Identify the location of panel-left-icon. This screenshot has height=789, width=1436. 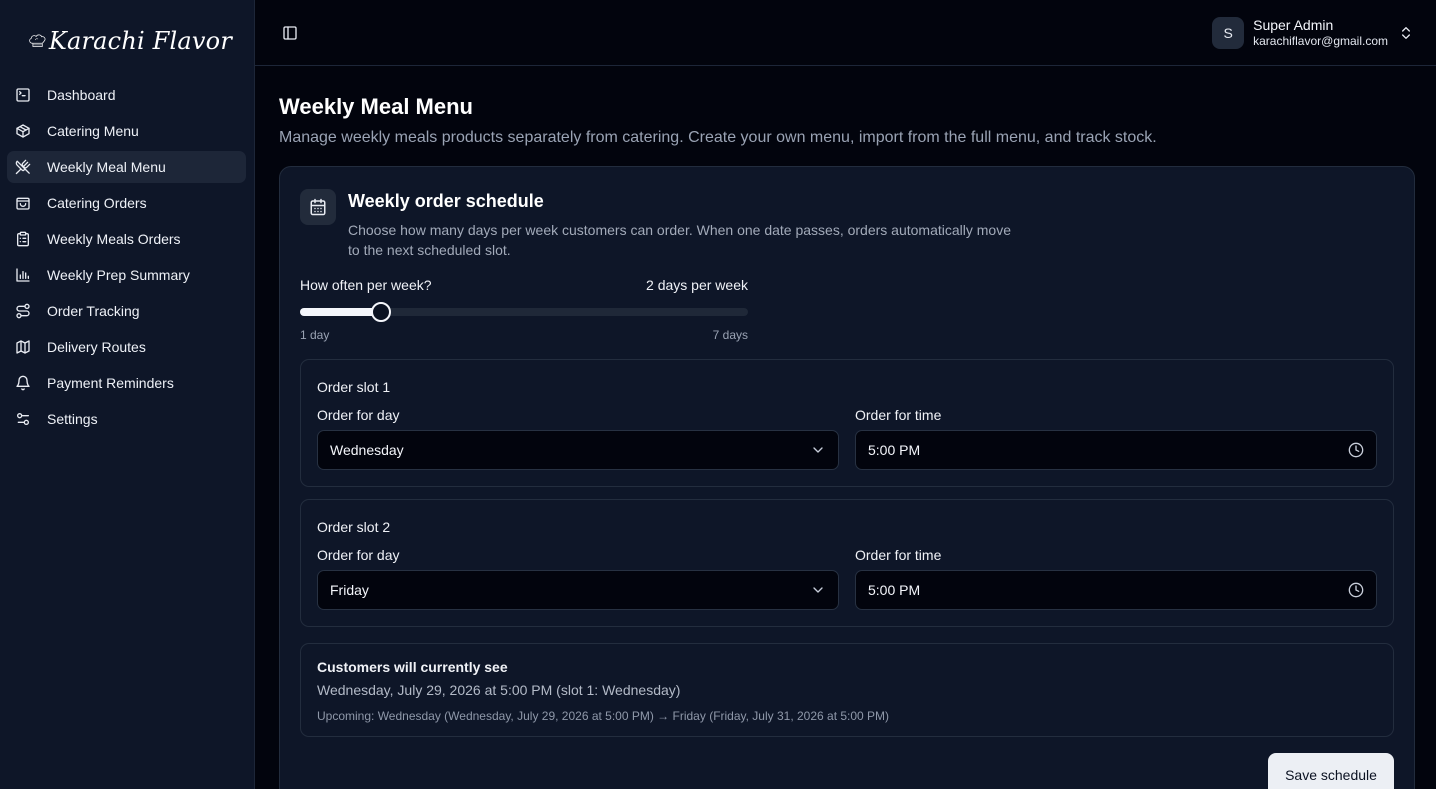
(290, 33).